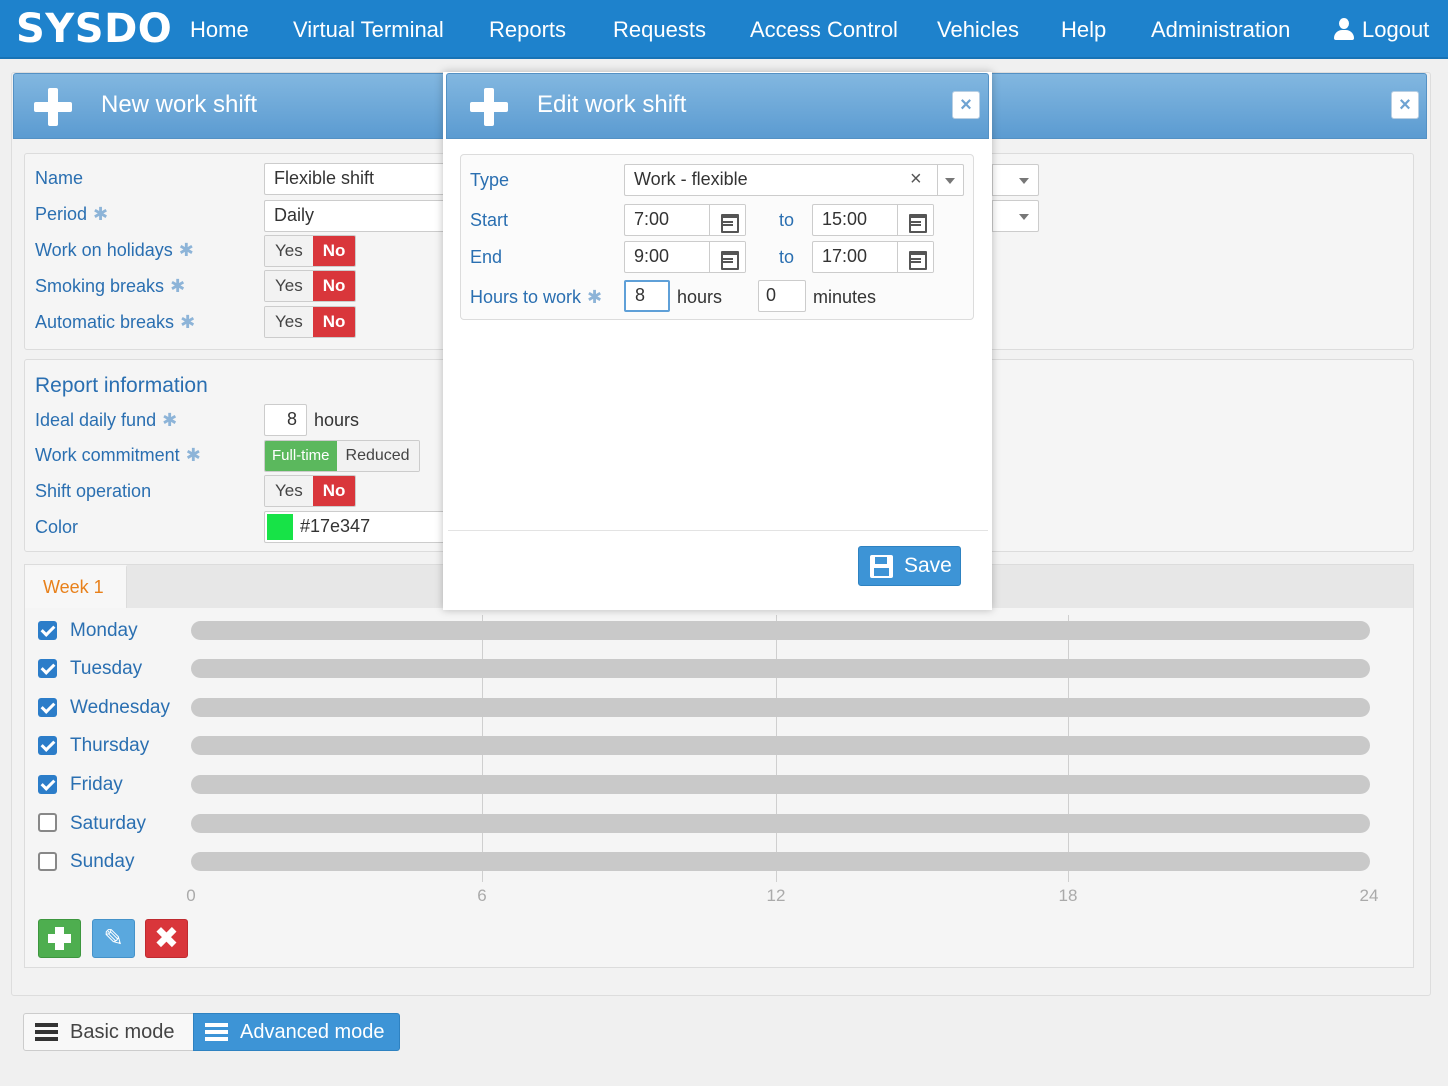 This screenshot has width=1448, height=1086. I want to click on user-icon, so click(1344, 29).